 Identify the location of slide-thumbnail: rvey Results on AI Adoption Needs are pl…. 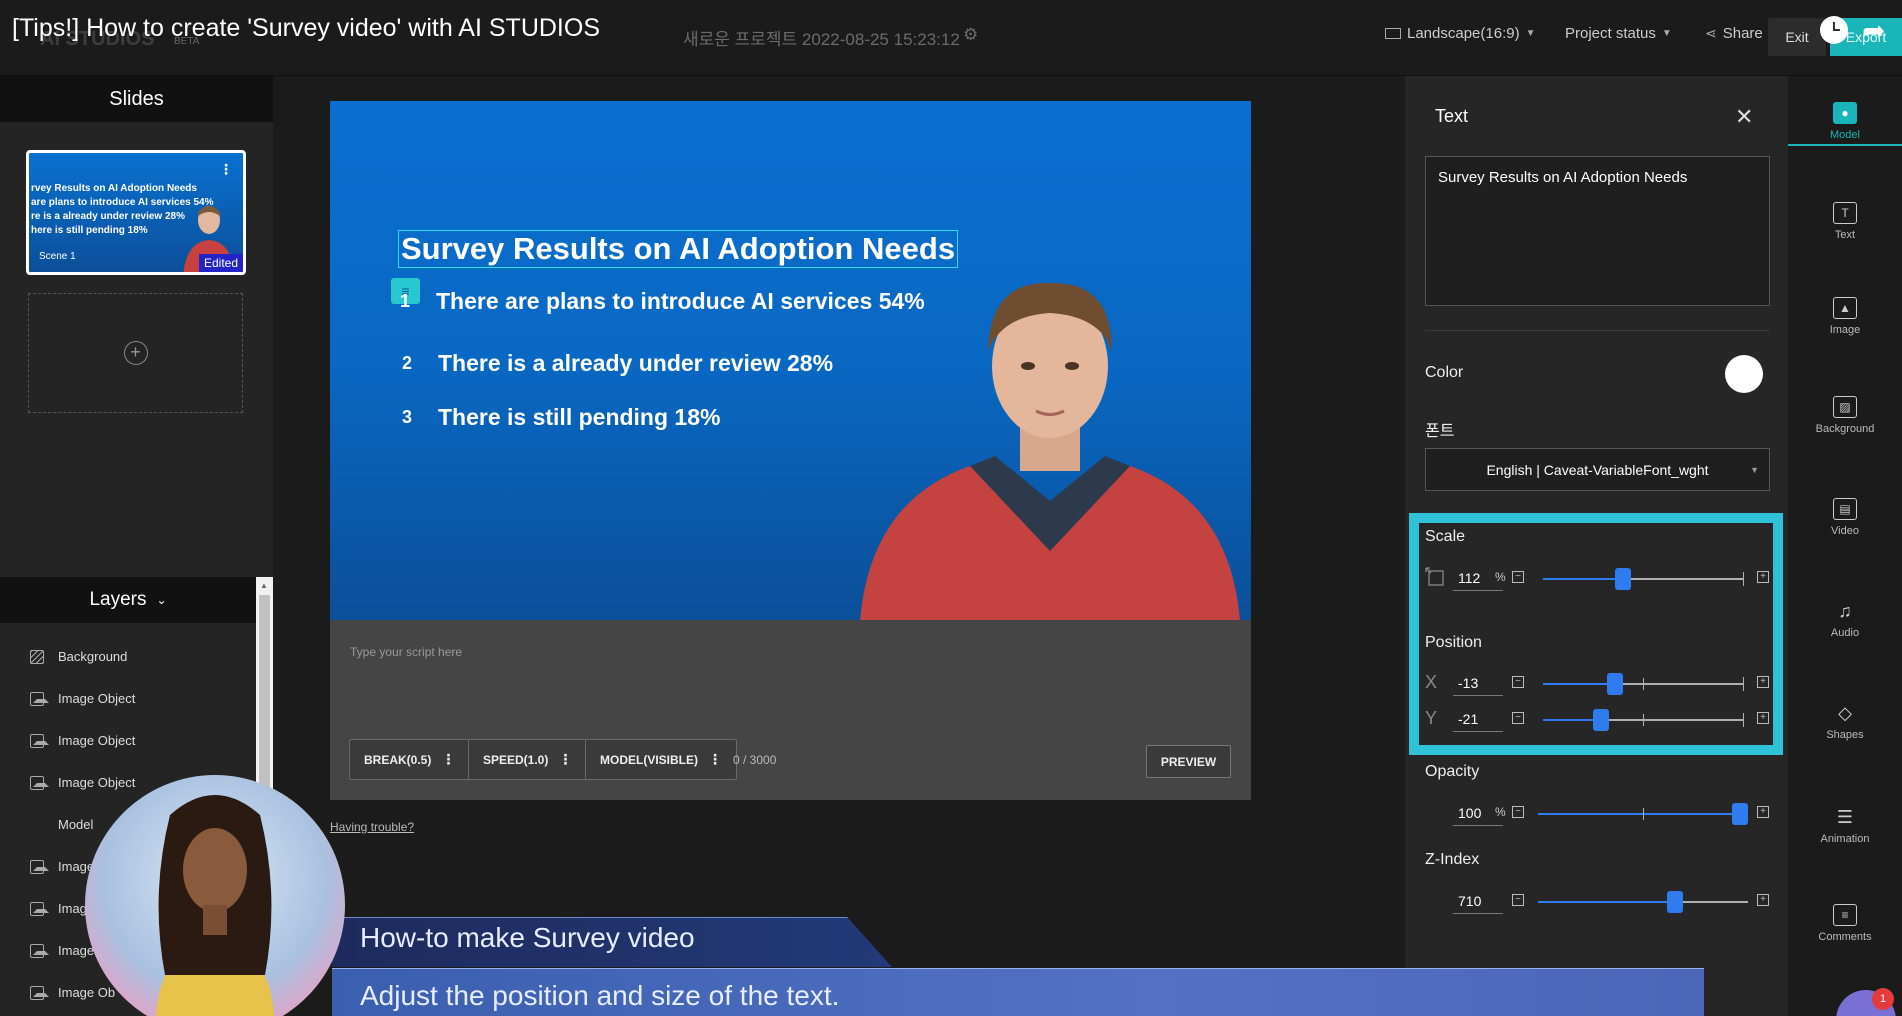
(136, 212).